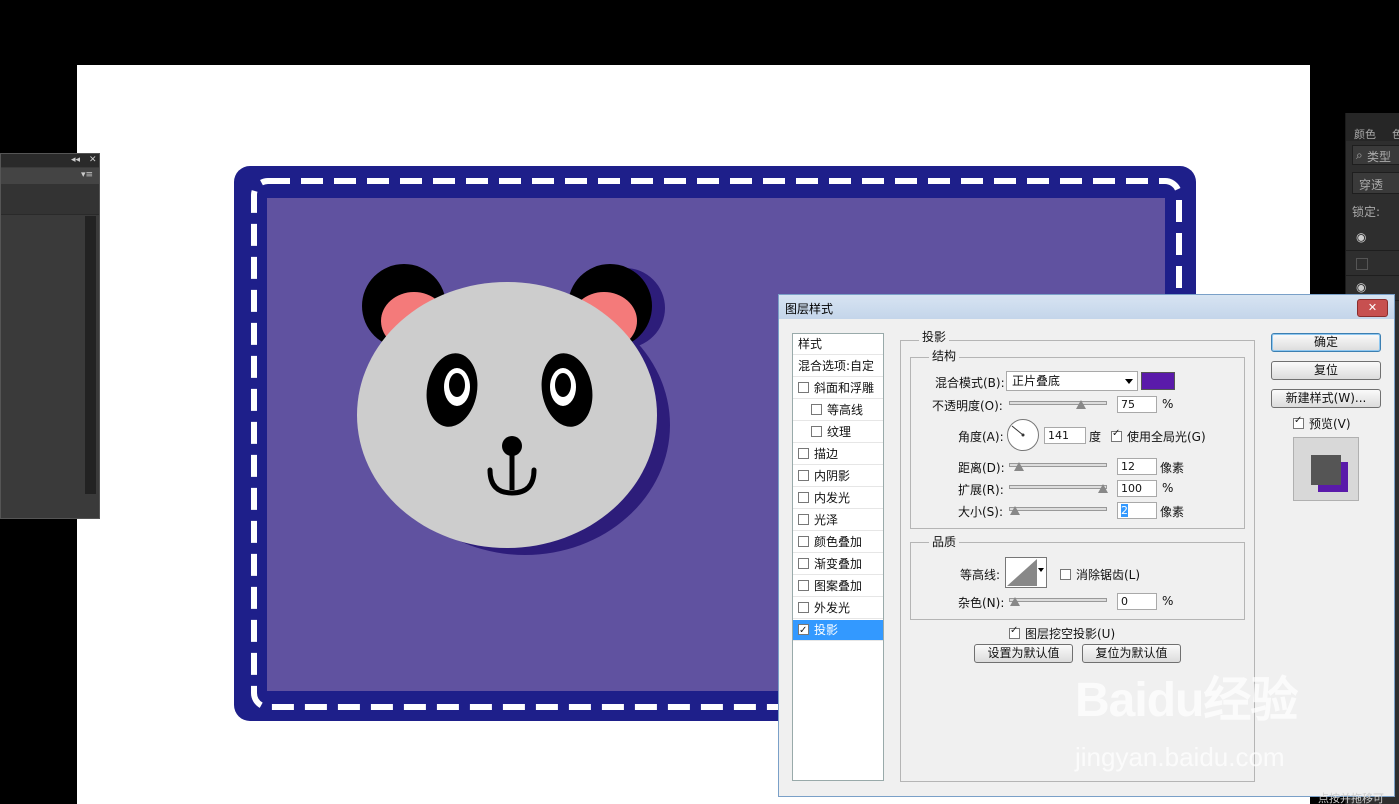 Image resolution: width=1399 pixels, height=804 pixels. I want to click on angle-dial, so click(1023, 435).